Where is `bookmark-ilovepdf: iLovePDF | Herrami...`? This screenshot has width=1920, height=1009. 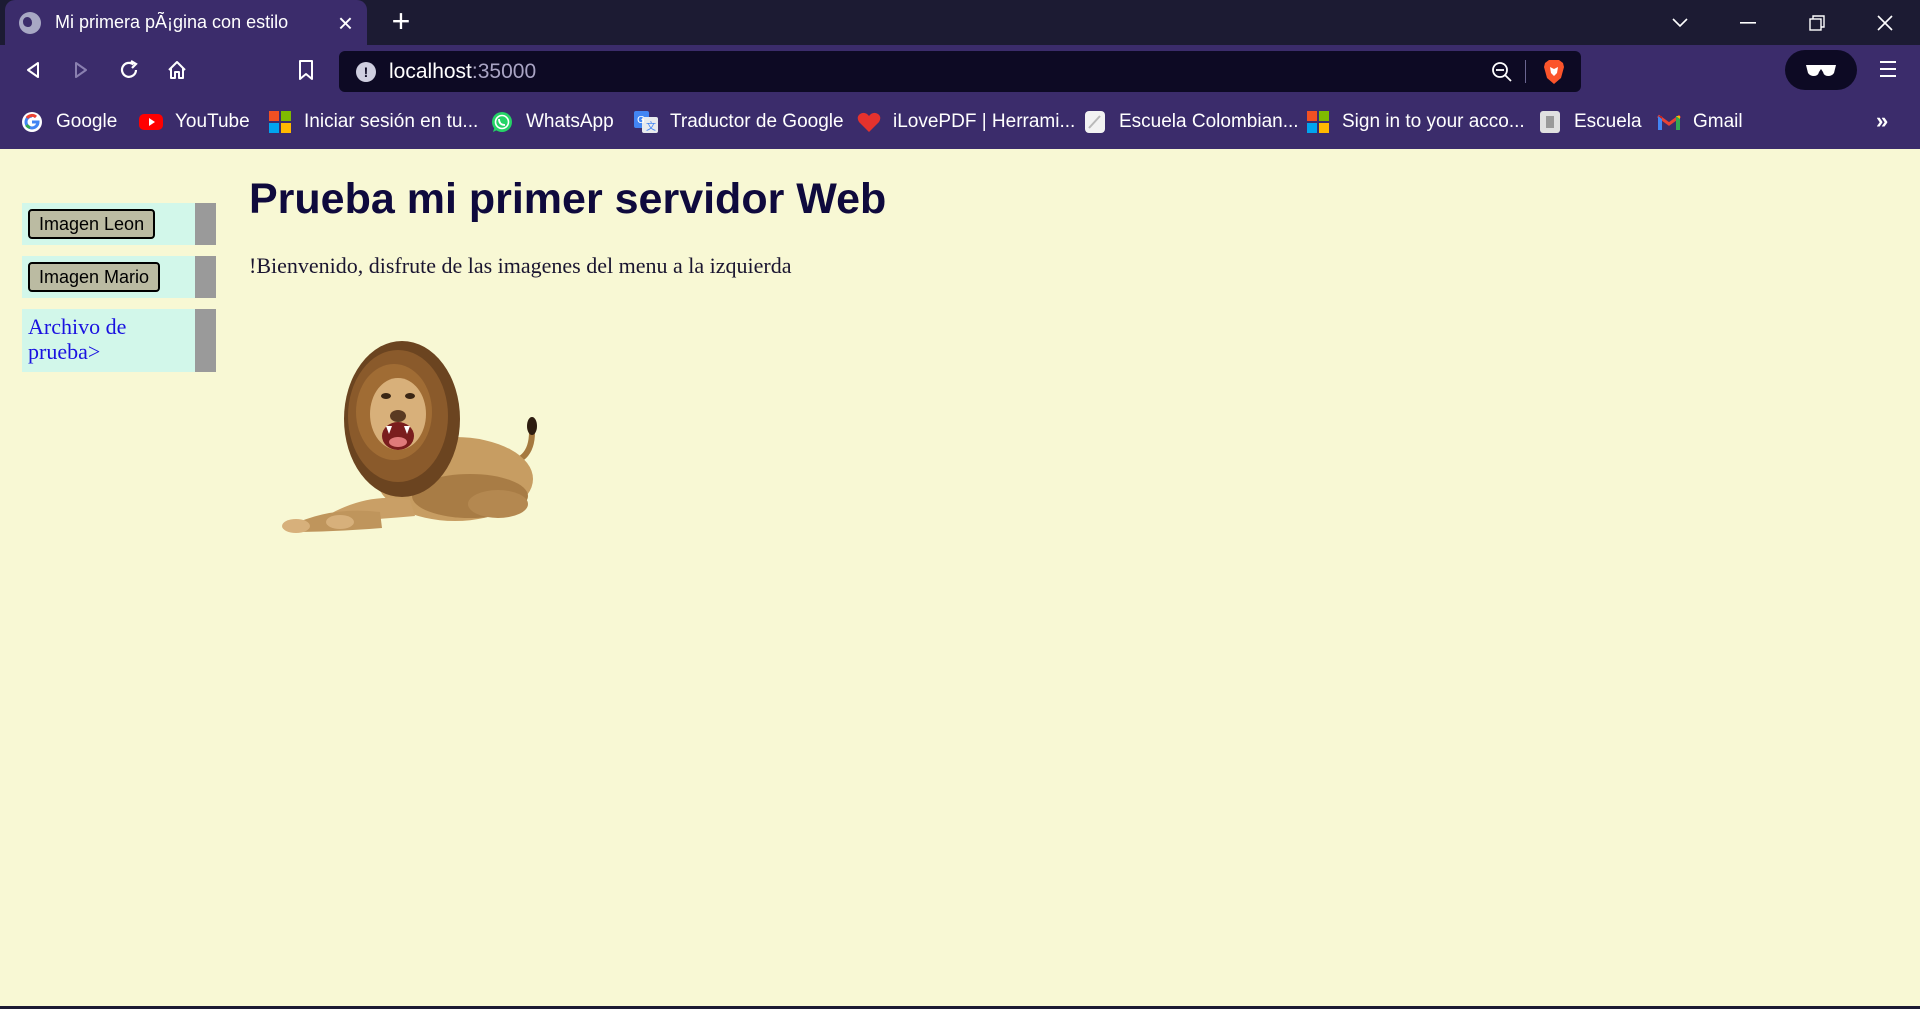
bookmark-ilovepdf: iLovePDF | Herrami... is located at coordinates (966, 122).